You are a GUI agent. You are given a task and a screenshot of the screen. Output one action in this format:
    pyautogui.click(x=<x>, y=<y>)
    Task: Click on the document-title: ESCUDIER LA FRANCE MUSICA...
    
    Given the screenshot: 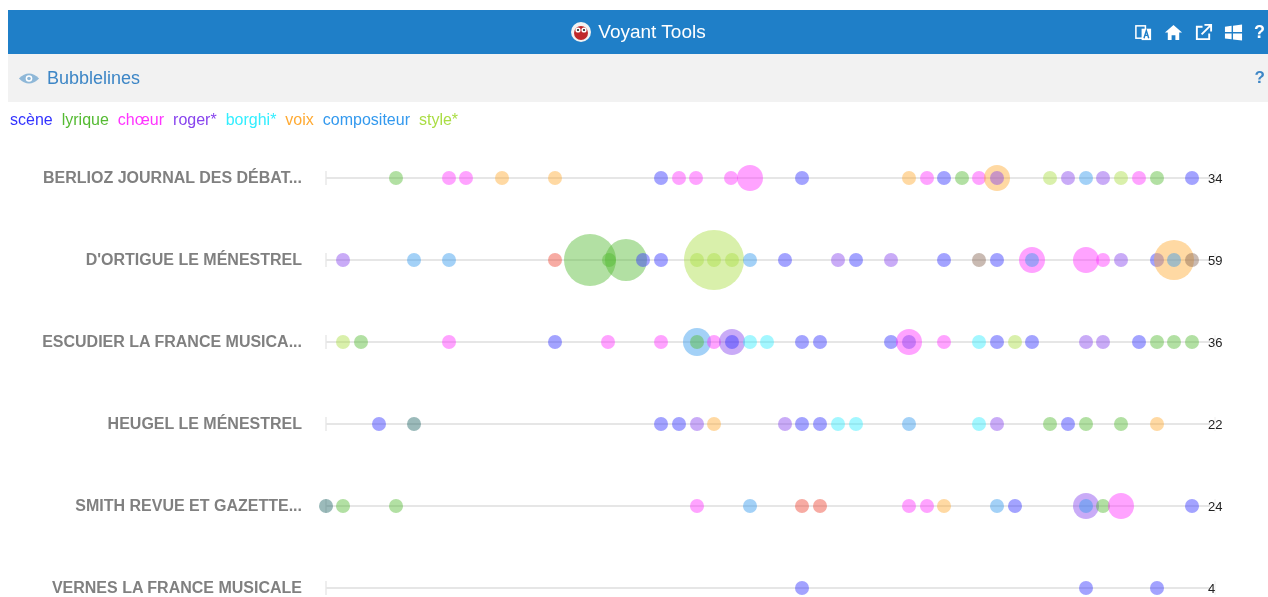 What is the action you would take?
    pyautogui.click(x=171, y=342)
    